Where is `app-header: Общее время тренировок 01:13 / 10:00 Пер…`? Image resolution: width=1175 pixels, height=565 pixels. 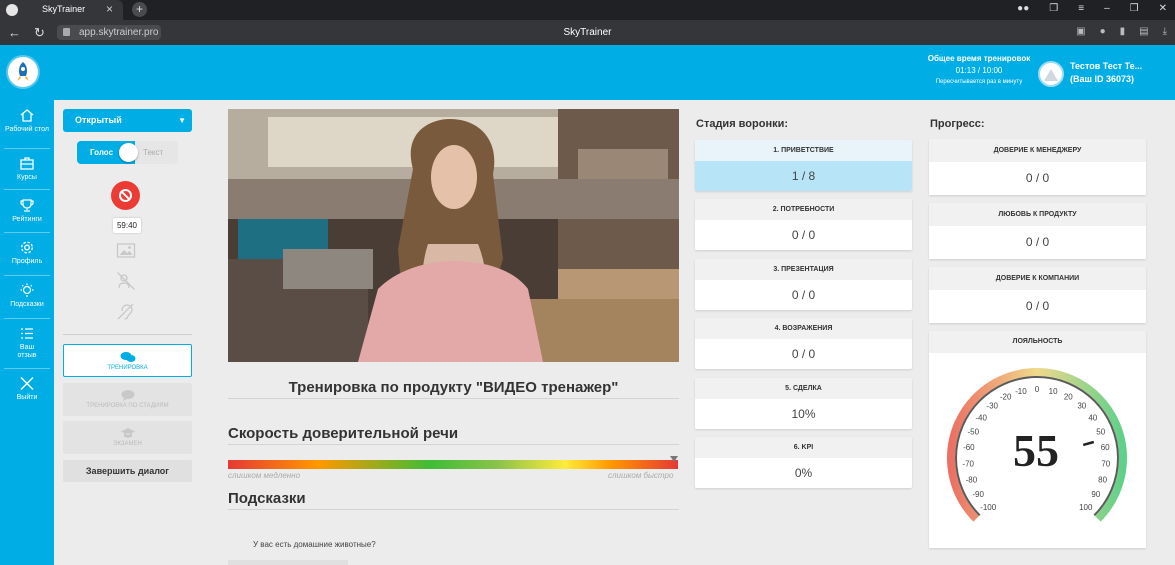 app-header: Общее время тренировок 01:13 / 10:00 Пер… is located at coordinates (587, 72).